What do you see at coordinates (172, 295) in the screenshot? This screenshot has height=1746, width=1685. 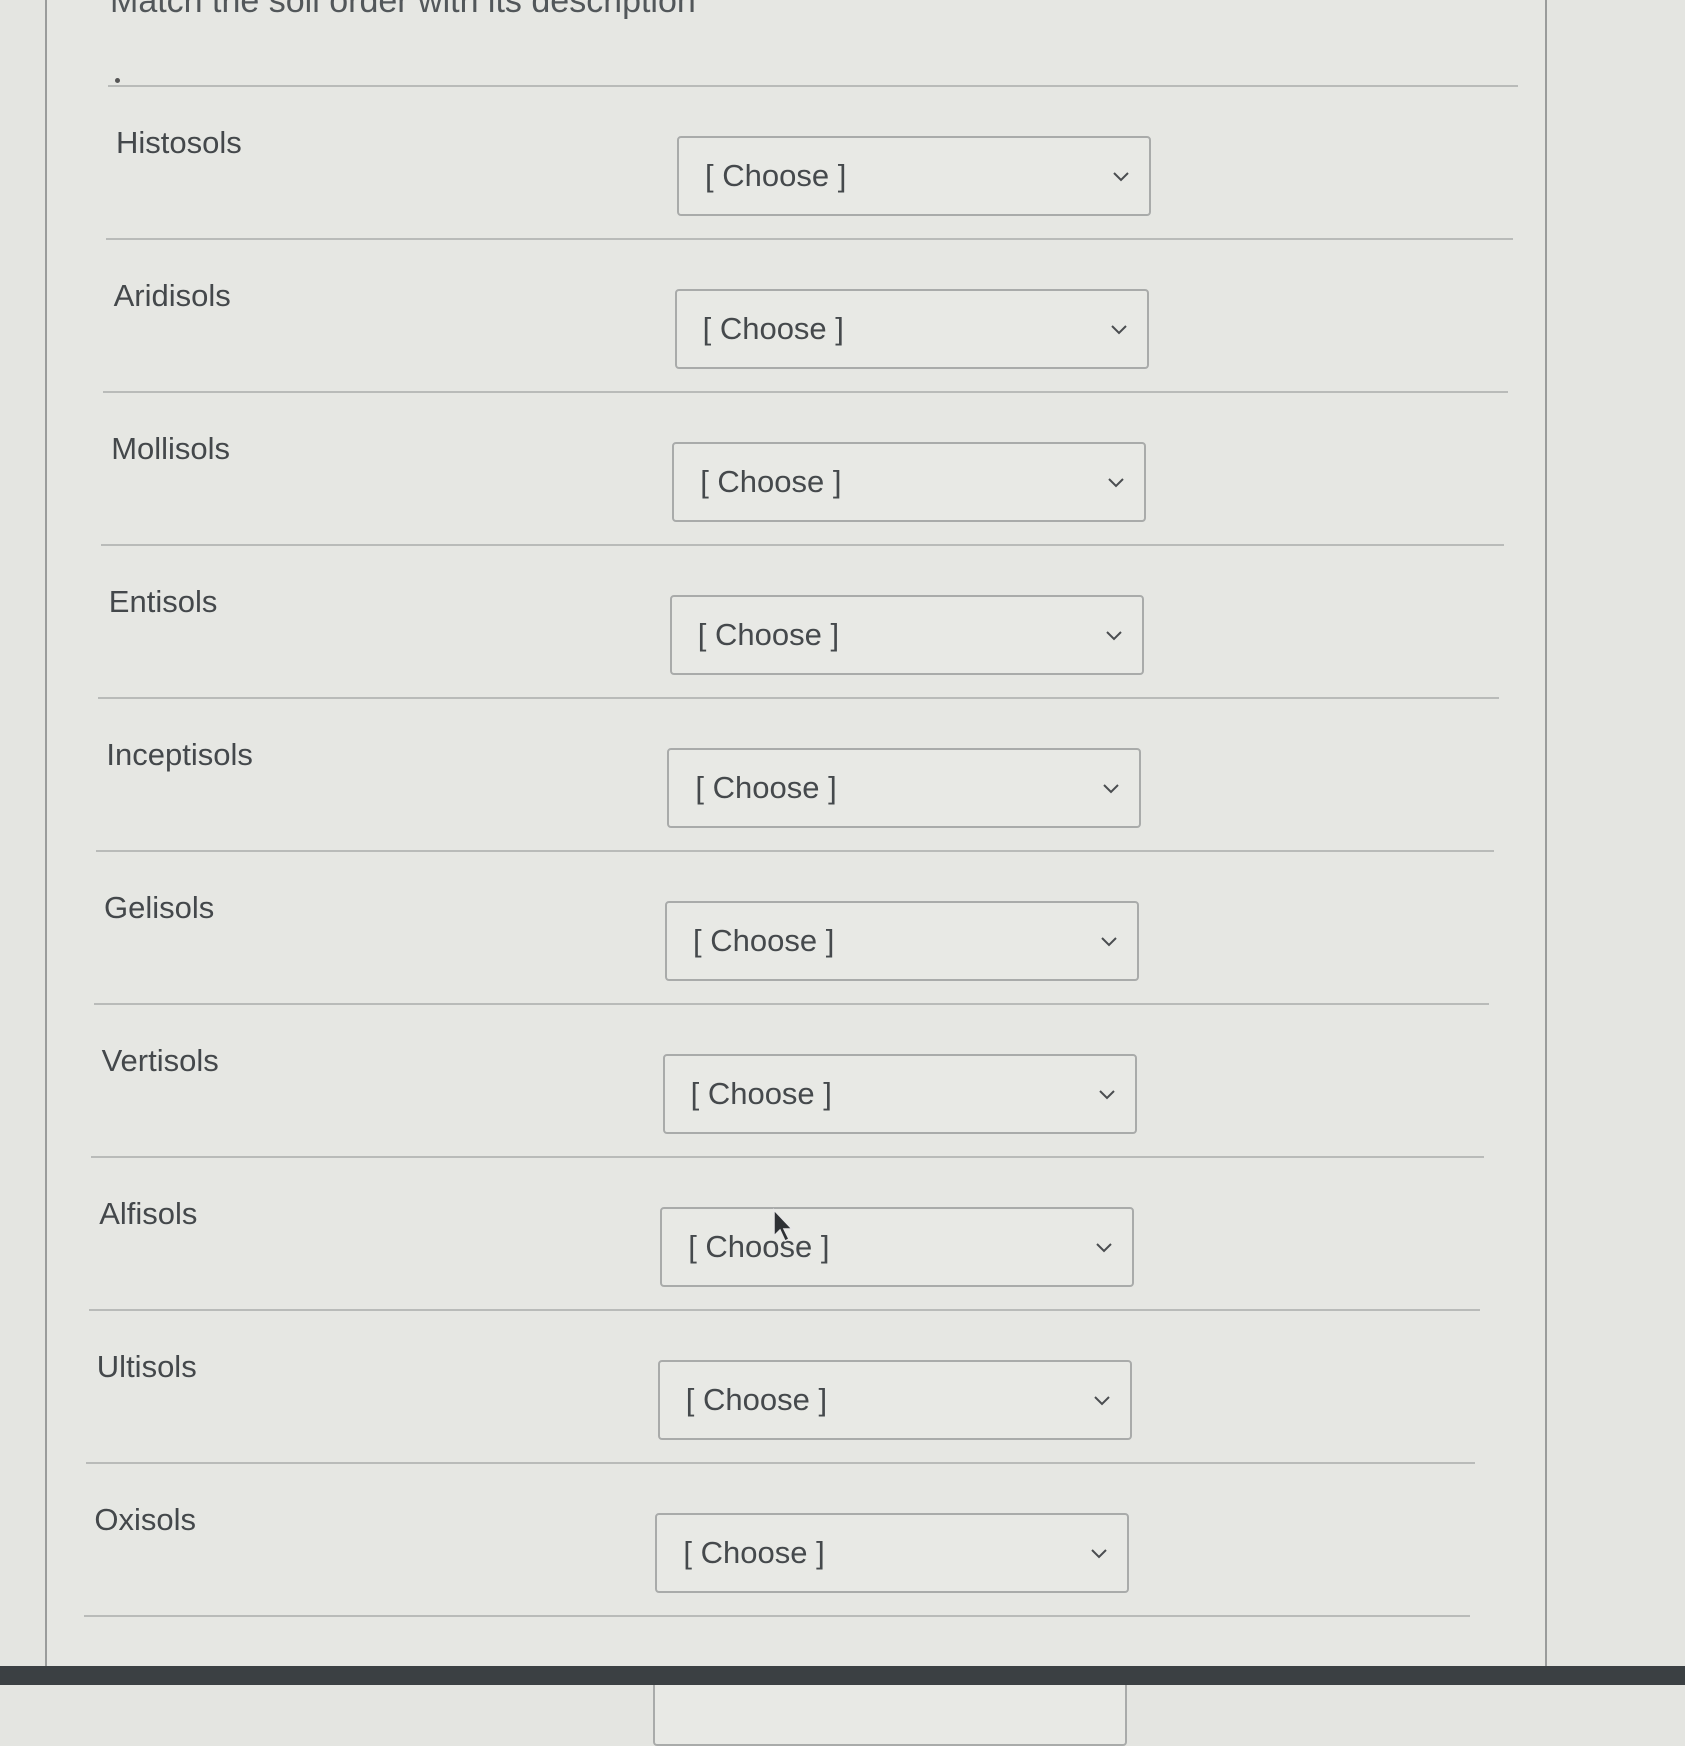 I see `soil-order-label: Aridisols` at bounding box center [172, 295].